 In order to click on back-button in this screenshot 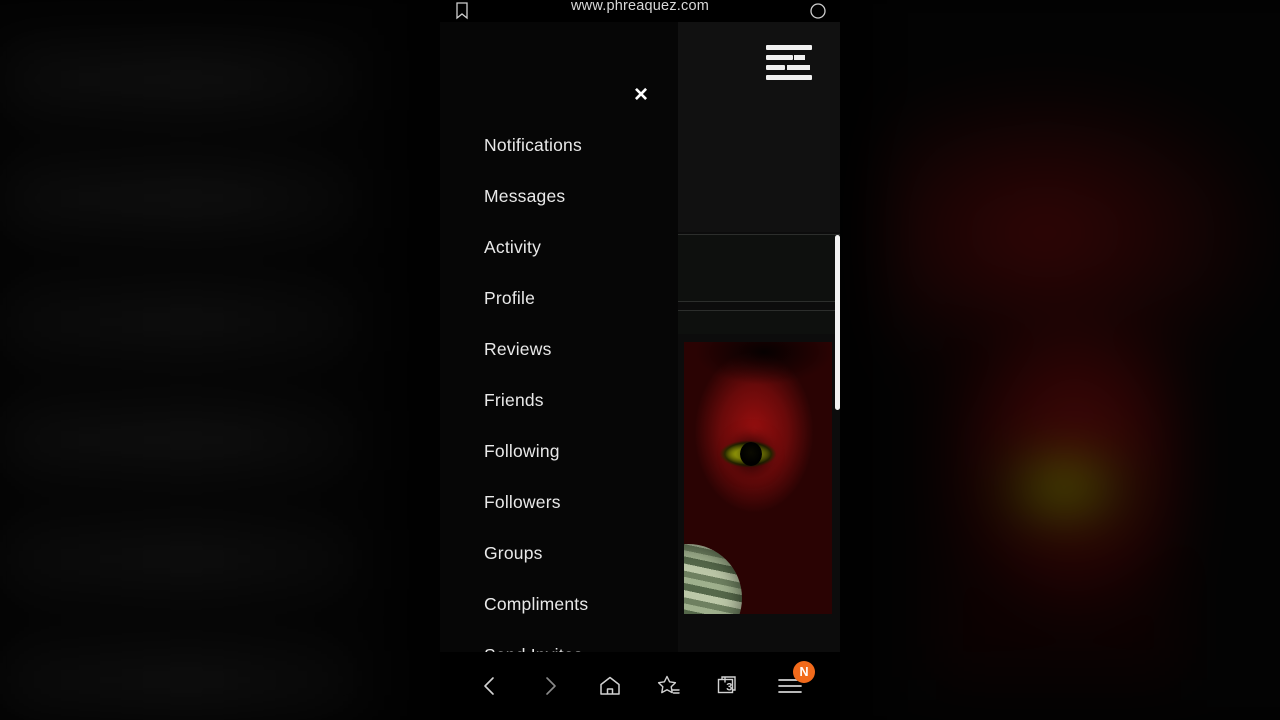, I will do `click(490, 686)`.